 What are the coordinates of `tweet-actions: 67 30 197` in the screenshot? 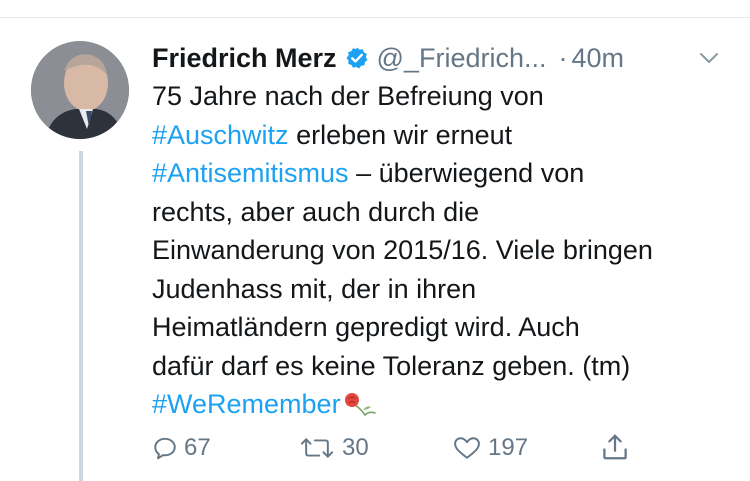 It's located at (402, 454).